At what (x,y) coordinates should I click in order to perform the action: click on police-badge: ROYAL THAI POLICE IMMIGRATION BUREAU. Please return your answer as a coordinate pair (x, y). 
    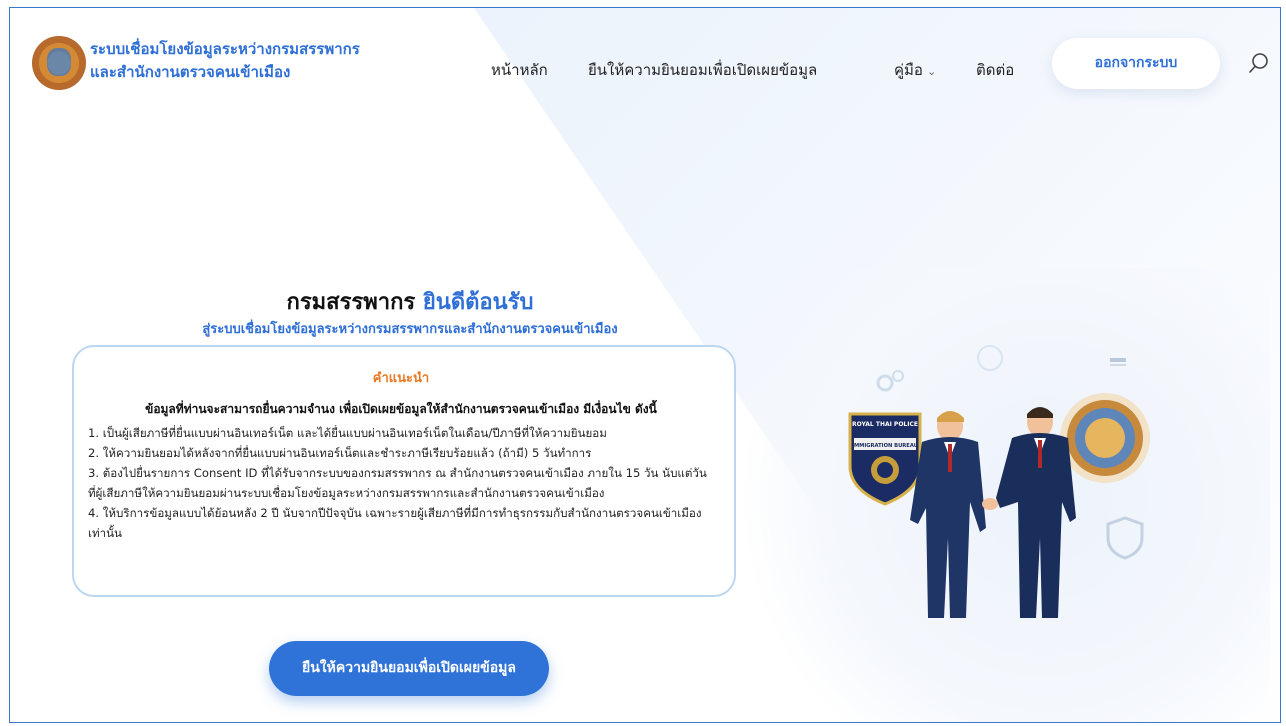
    Looking at the image, I should click on (885, 459).